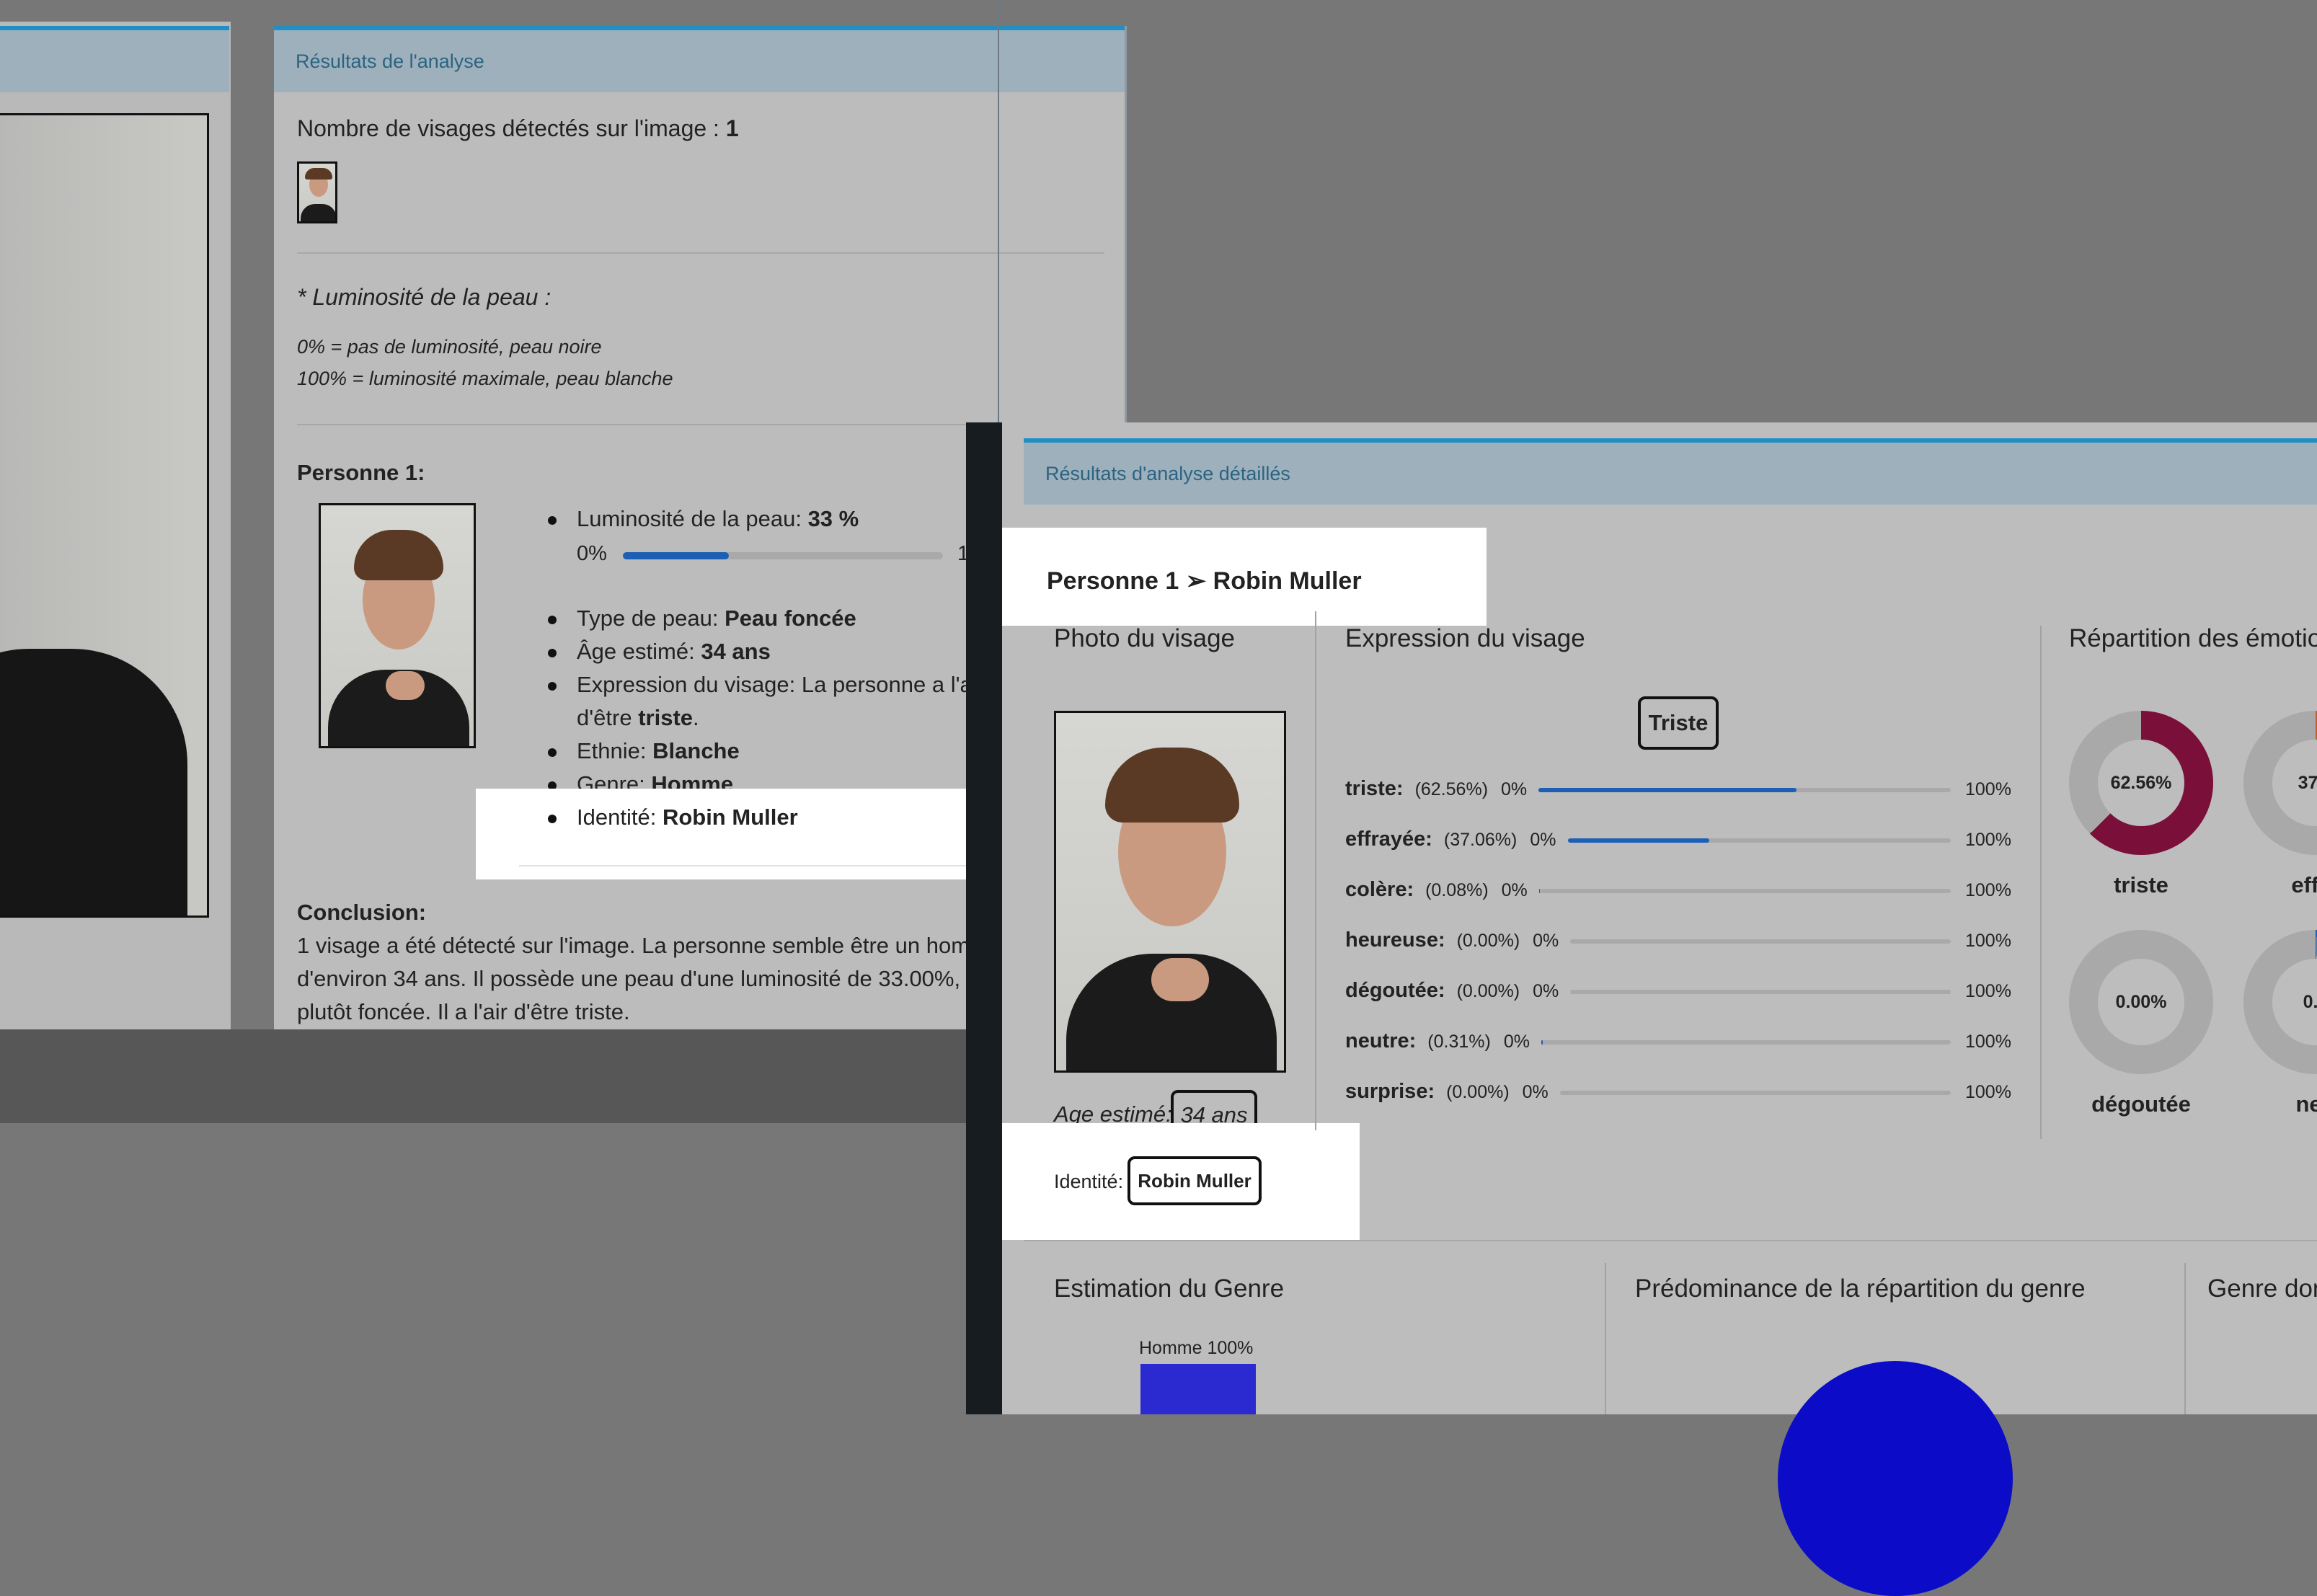 This screenshot has height=1596, width=2317. I want to click on detail-panel-header: Résultats d'analyse détaillés, so click(1670, 474).